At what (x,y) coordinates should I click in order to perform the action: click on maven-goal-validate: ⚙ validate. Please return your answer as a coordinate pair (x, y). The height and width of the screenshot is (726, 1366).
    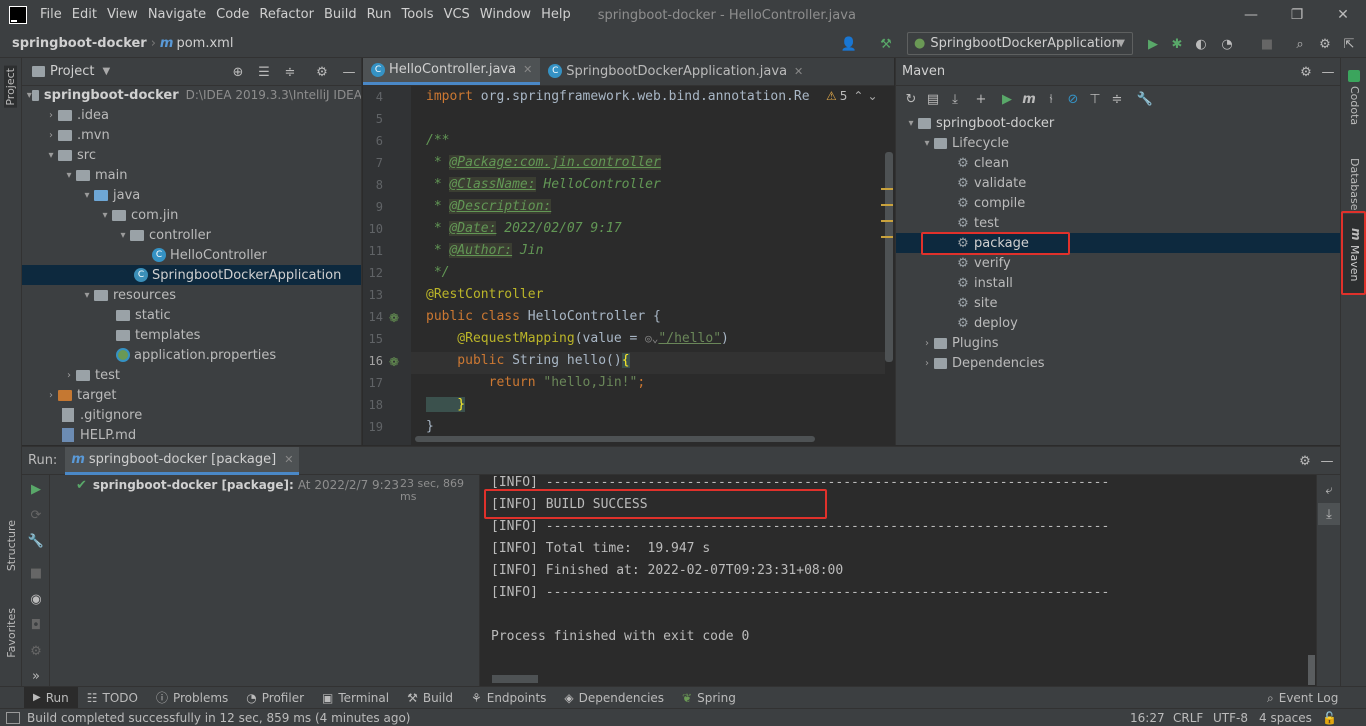
    Looking at the image, I should click on (1118, 183).